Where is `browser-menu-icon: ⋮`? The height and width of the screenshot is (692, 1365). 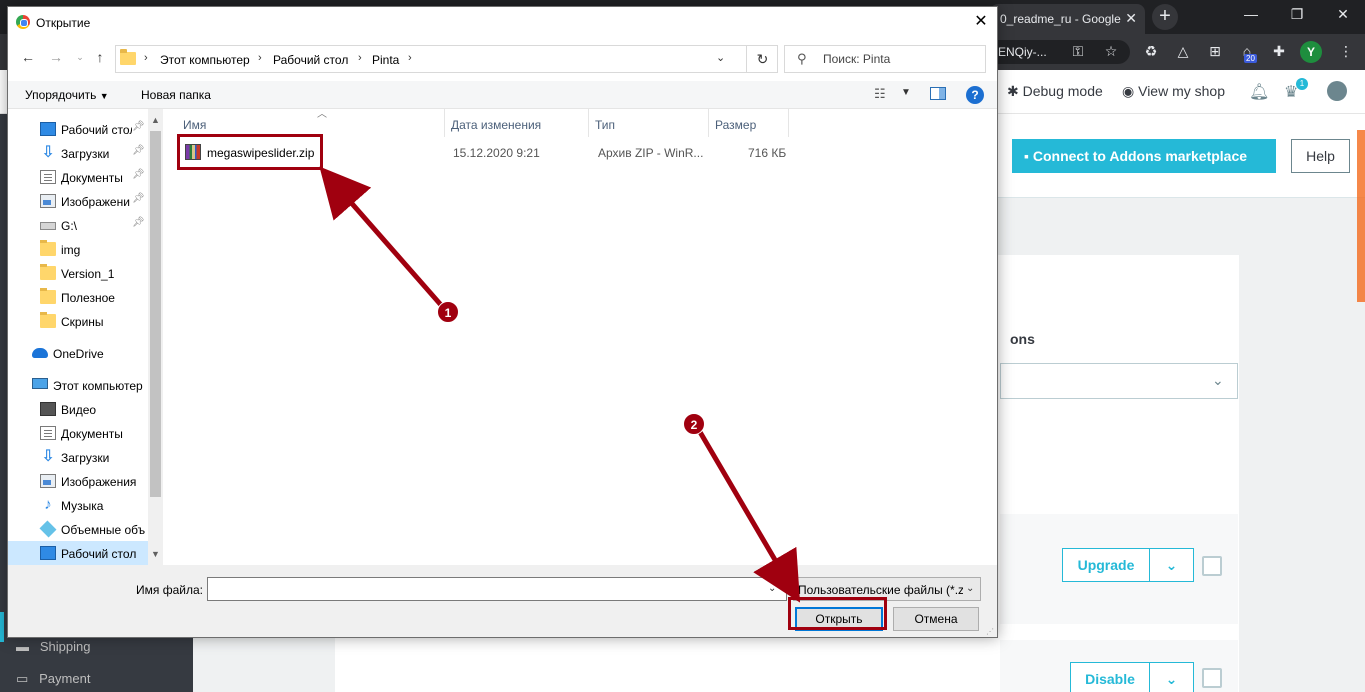
browser-menu-icon: ⋮ is located at coordinates (1346, 51).